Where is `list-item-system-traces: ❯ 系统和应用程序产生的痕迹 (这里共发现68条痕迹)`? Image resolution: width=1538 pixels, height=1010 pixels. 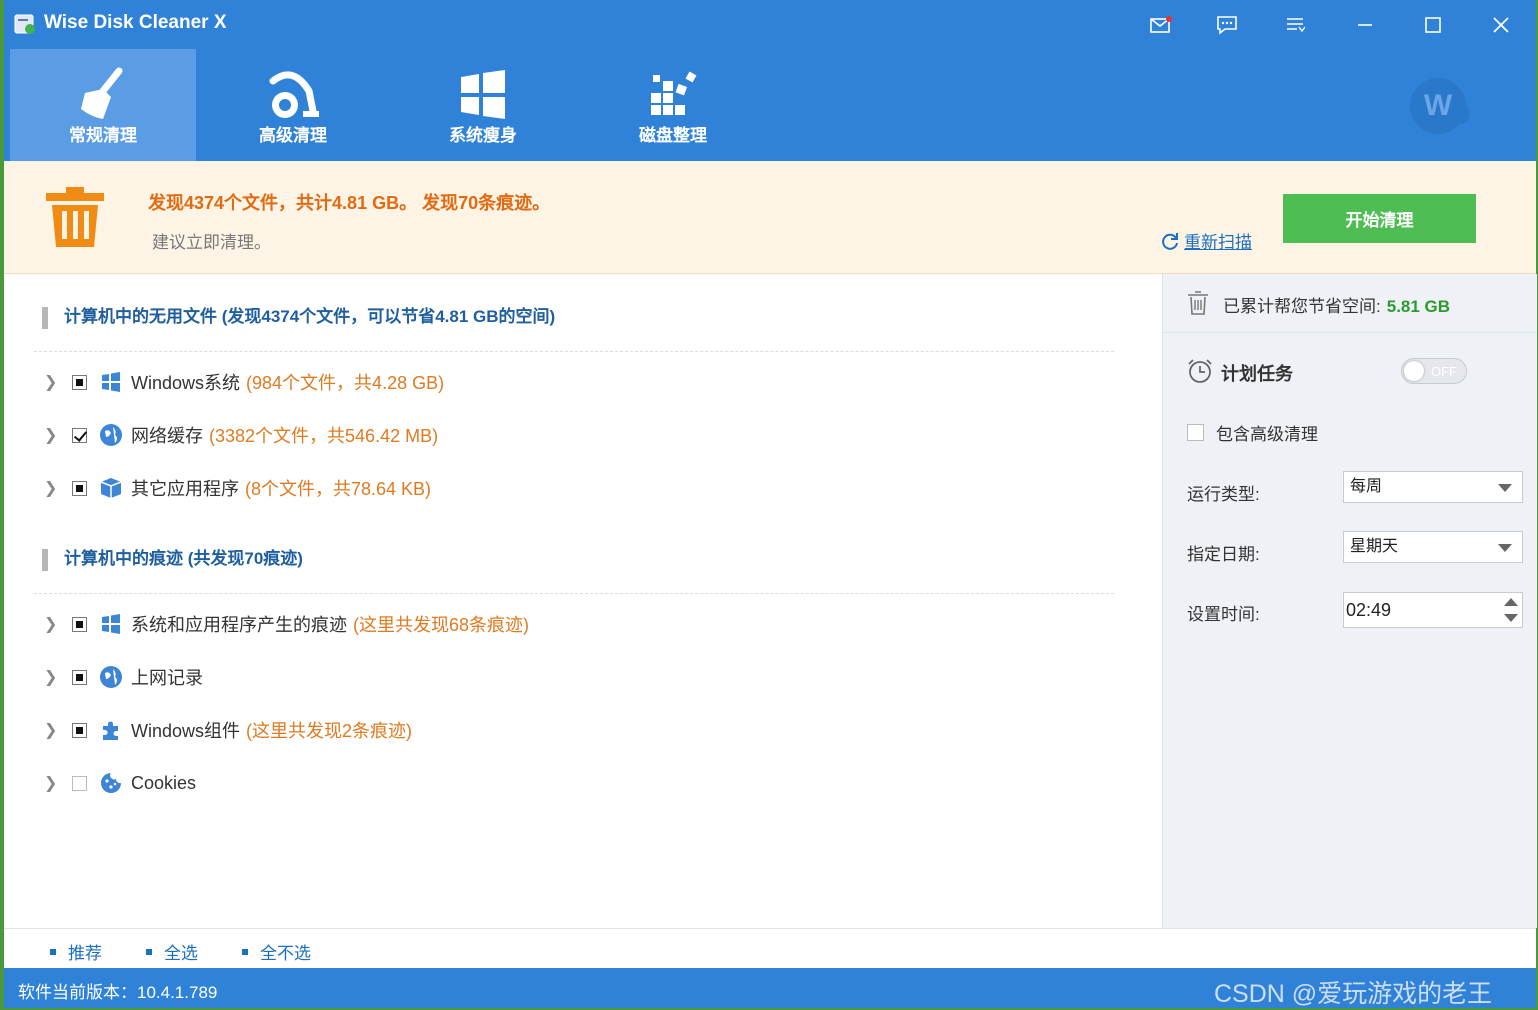 list-item-system-traces: ❯ 系统和应用程序产生的痕迹 (这里共发现68条痕迹) is located at coordinates (286, 624).